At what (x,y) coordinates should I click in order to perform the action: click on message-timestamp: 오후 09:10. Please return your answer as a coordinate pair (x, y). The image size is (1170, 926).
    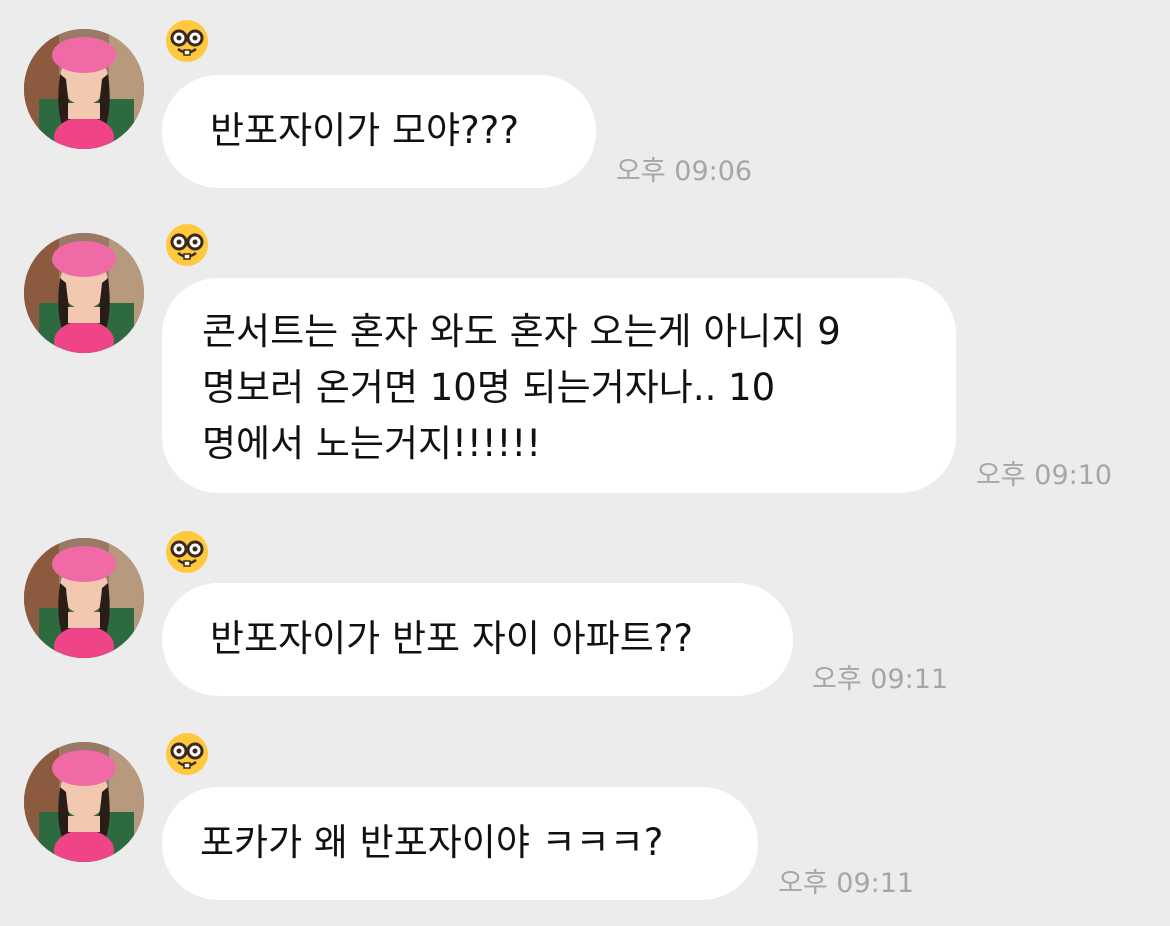
    Looking at the image, I should click on (1044, 475).